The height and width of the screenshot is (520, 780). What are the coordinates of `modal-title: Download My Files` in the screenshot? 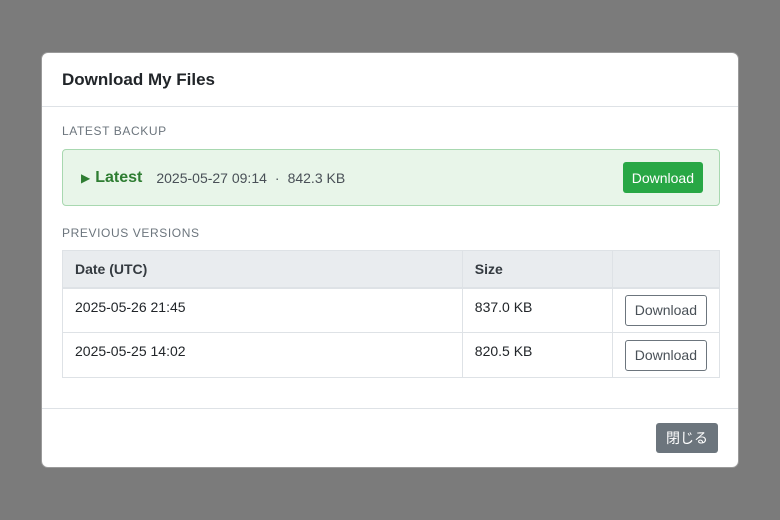 It's located at (139, 79).